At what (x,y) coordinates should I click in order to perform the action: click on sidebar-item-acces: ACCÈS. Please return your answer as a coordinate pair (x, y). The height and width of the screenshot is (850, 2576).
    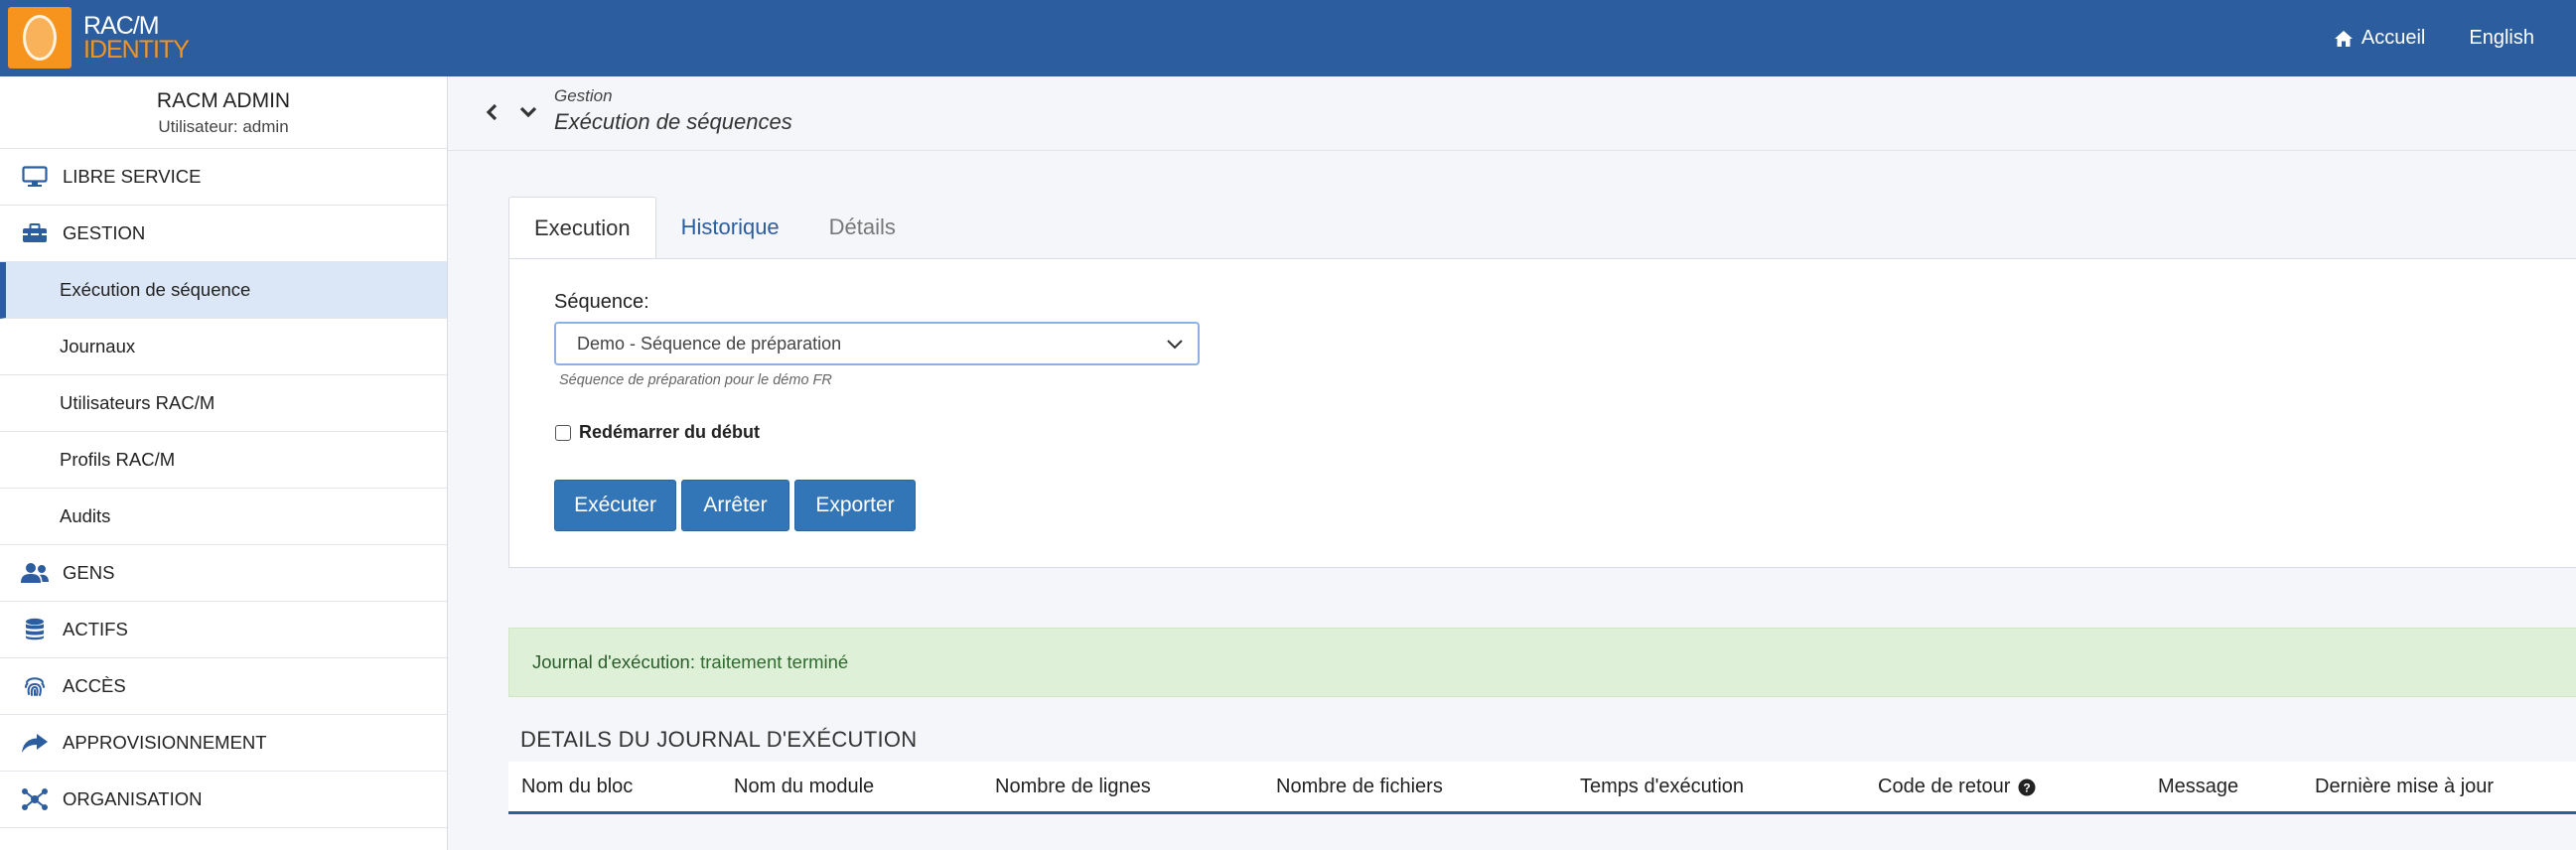
    Looking at the image, I should click on (224, 686).